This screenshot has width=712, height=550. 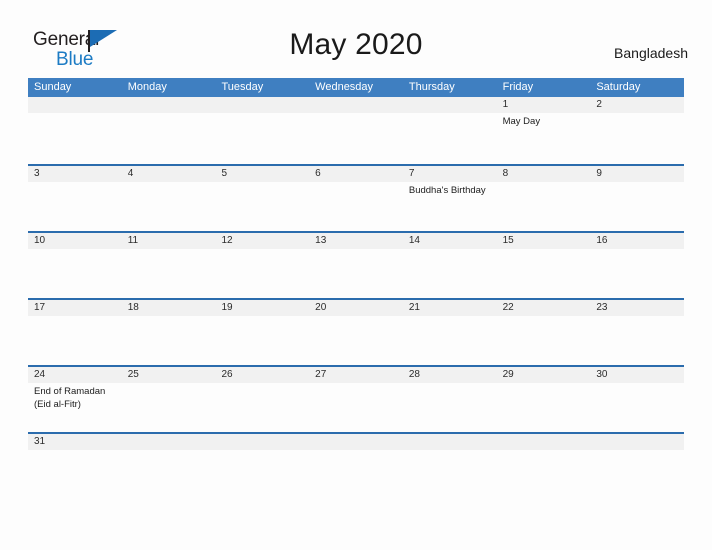 I want to click on day-number: 28, so click(x=450, y=375).